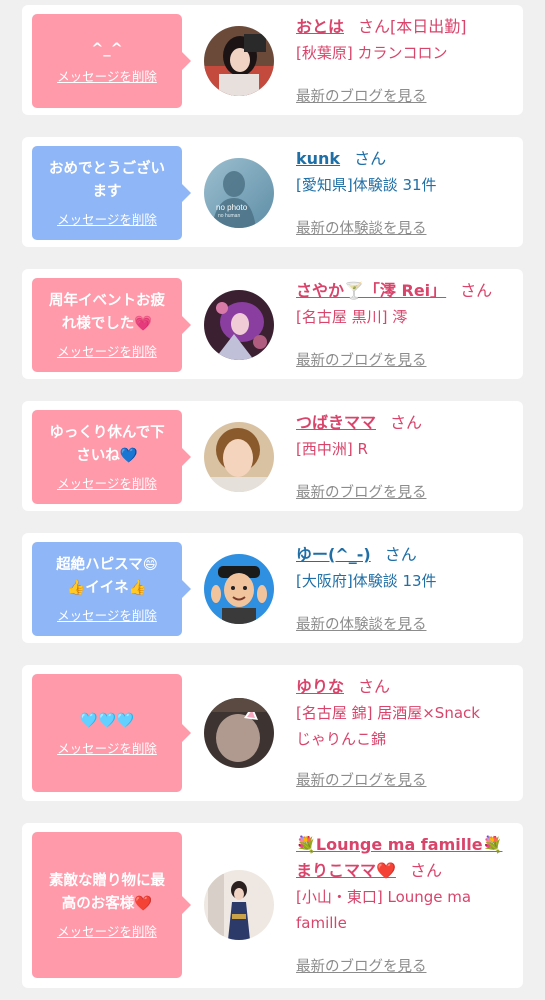 This screenshot has width=545, height=1000. Describe the element at coordinates (407, 304) in the screenshot. I see `user-info: さやか🍸「澪 Rei」 さん [名古屋 黒川] 澪` at that location.